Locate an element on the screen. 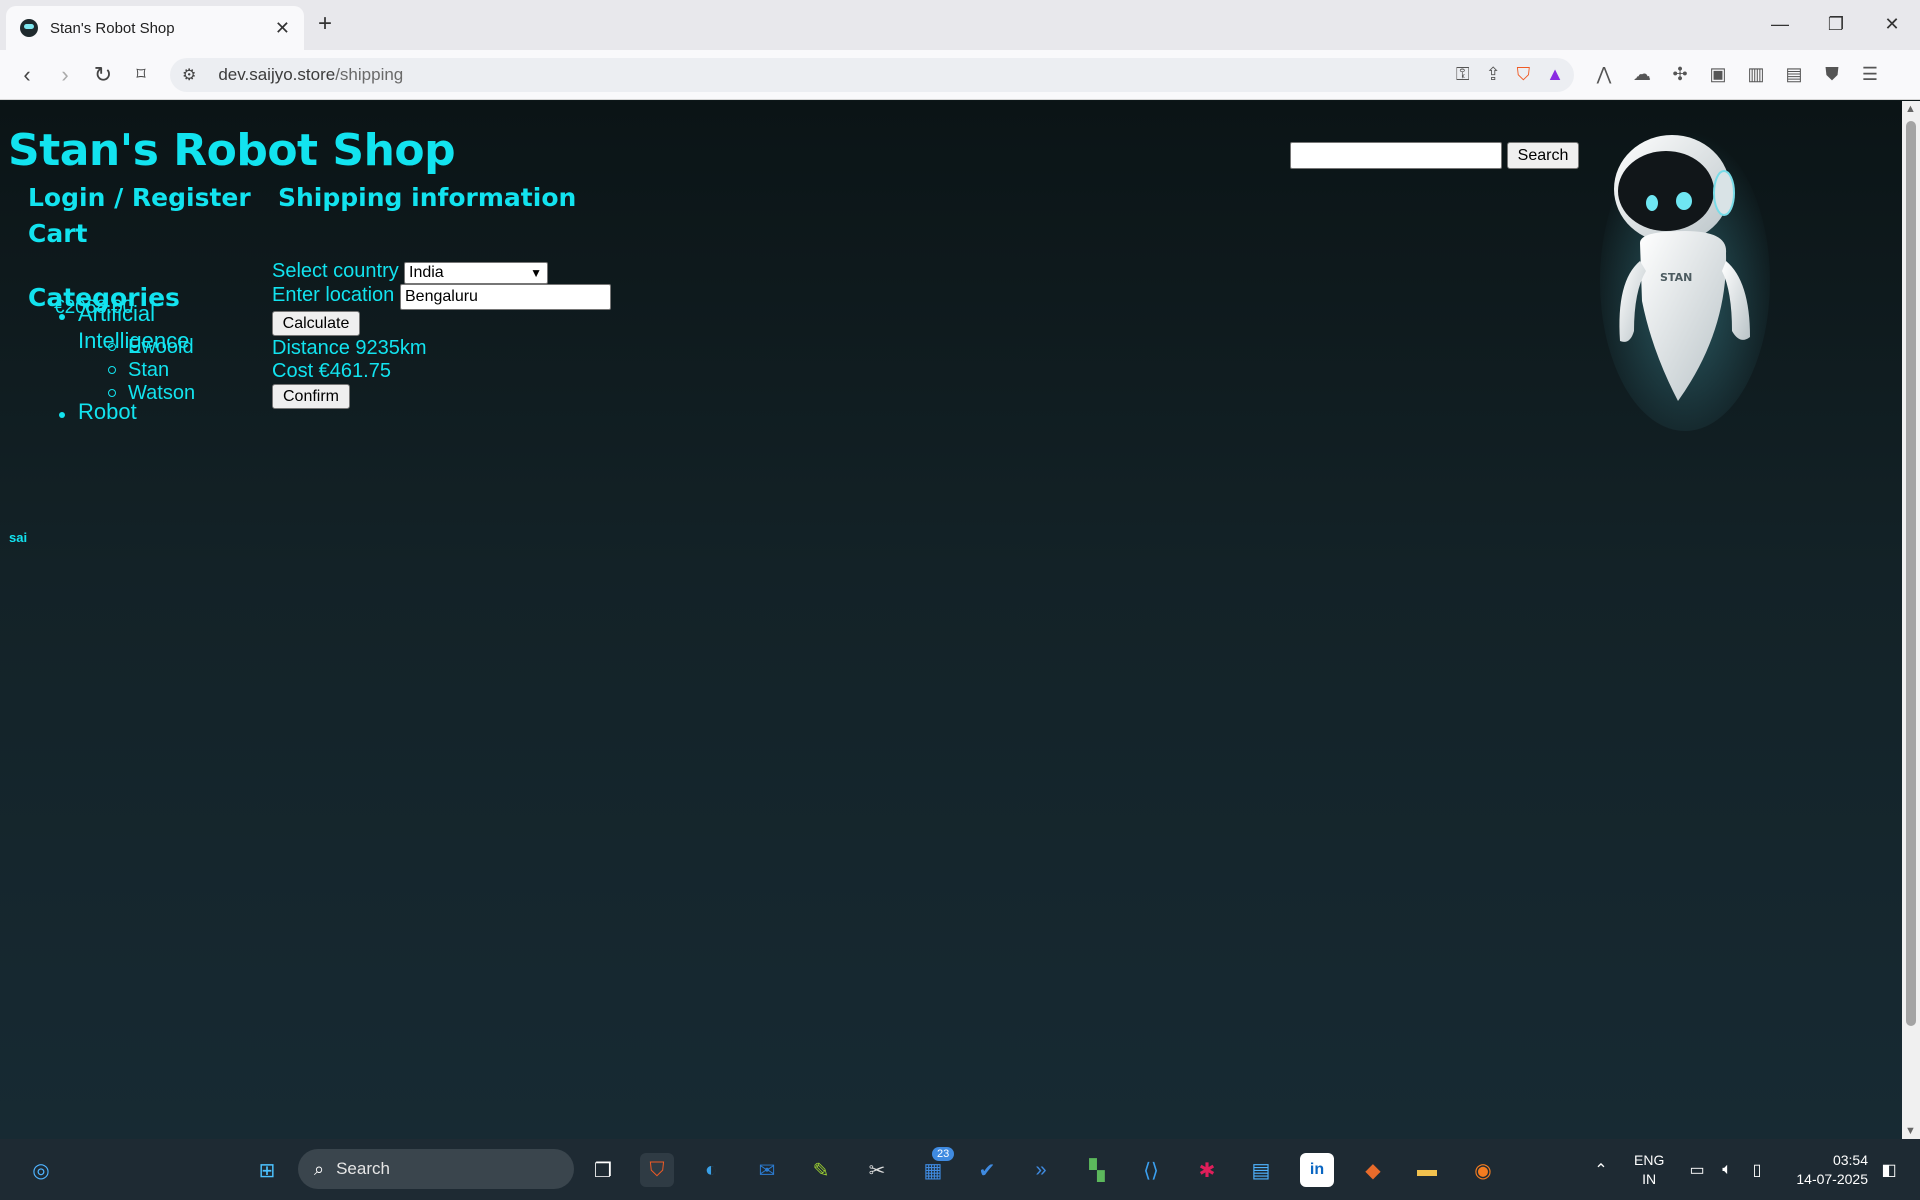 The height and width of the screenshot is (1200, 1920). site-settings-icon: ⚙ is located at coordinates (189, 75).